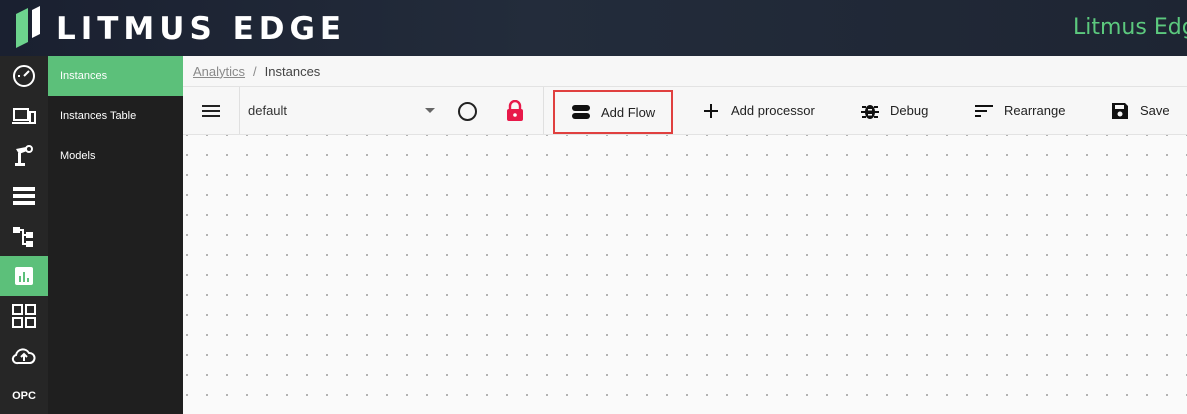  What do you see at coordinates (467, 111) in the screenshot?
I see `status-circle-icon` at bounding box center [467, 111].